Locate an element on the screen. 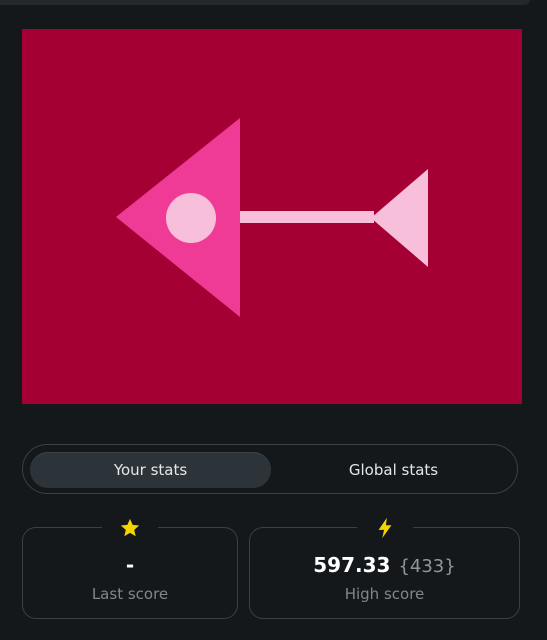  last-score-card: - Last score is located at coordinates (130, 567).